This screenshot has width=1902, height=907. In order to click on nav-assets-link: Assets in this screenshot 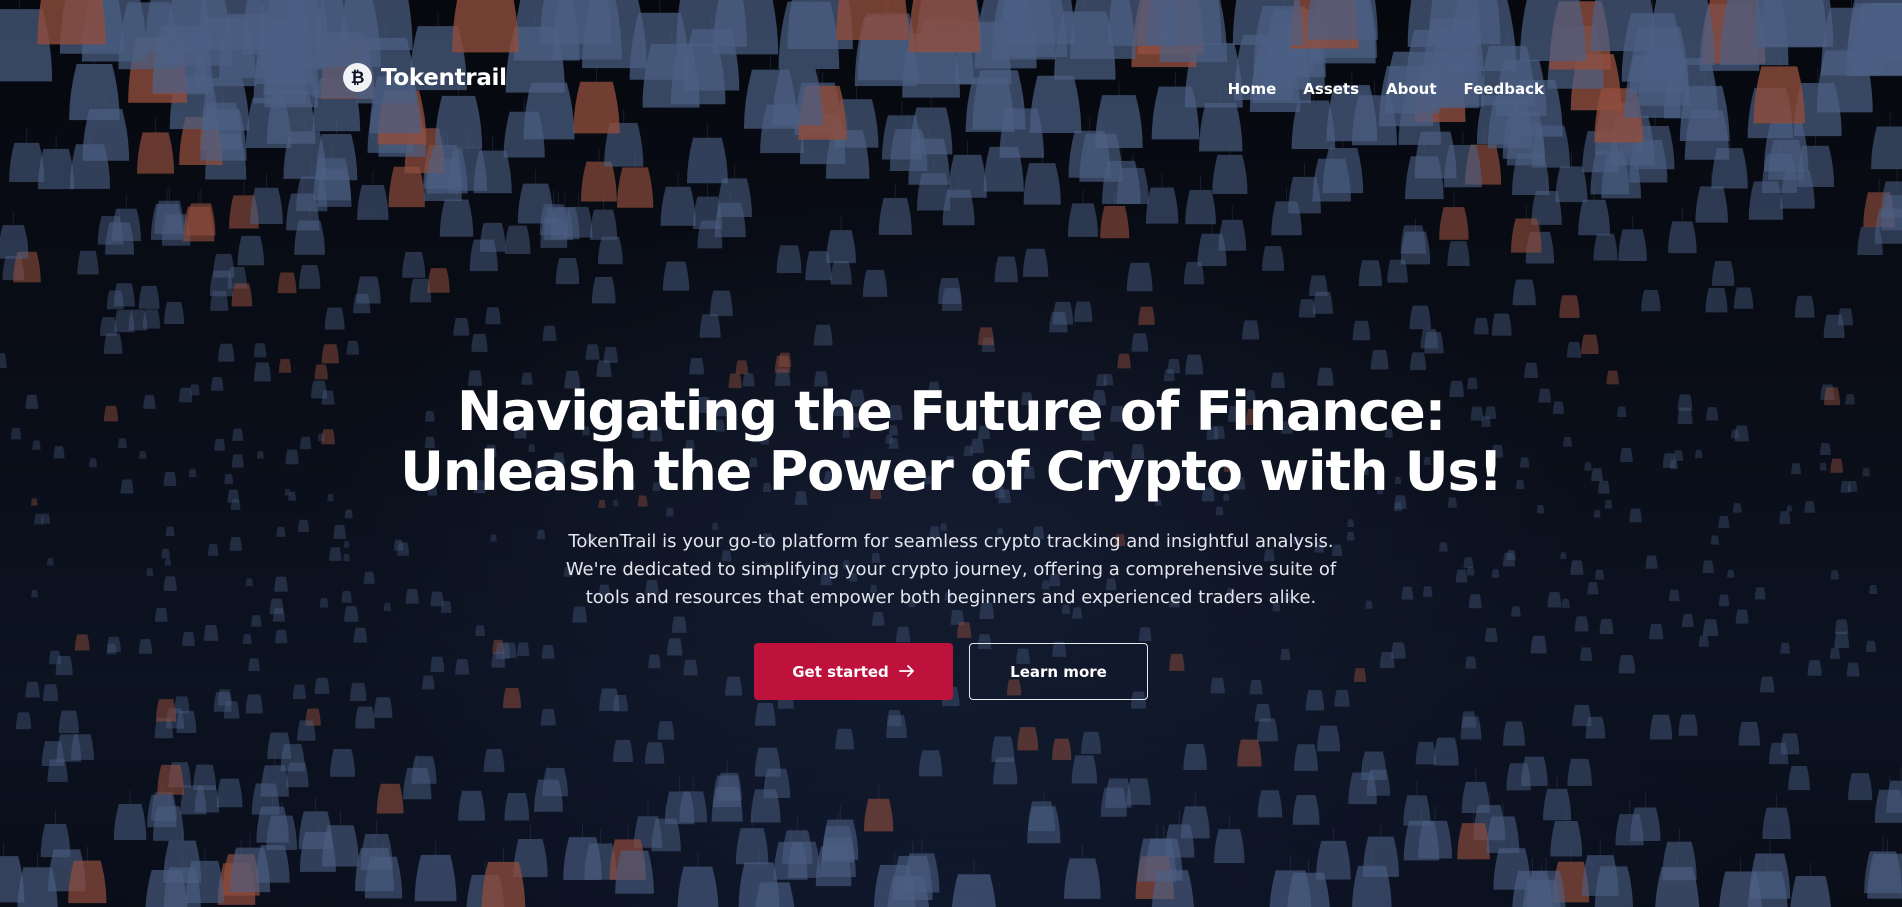, I will do `click(1331, 89)`.